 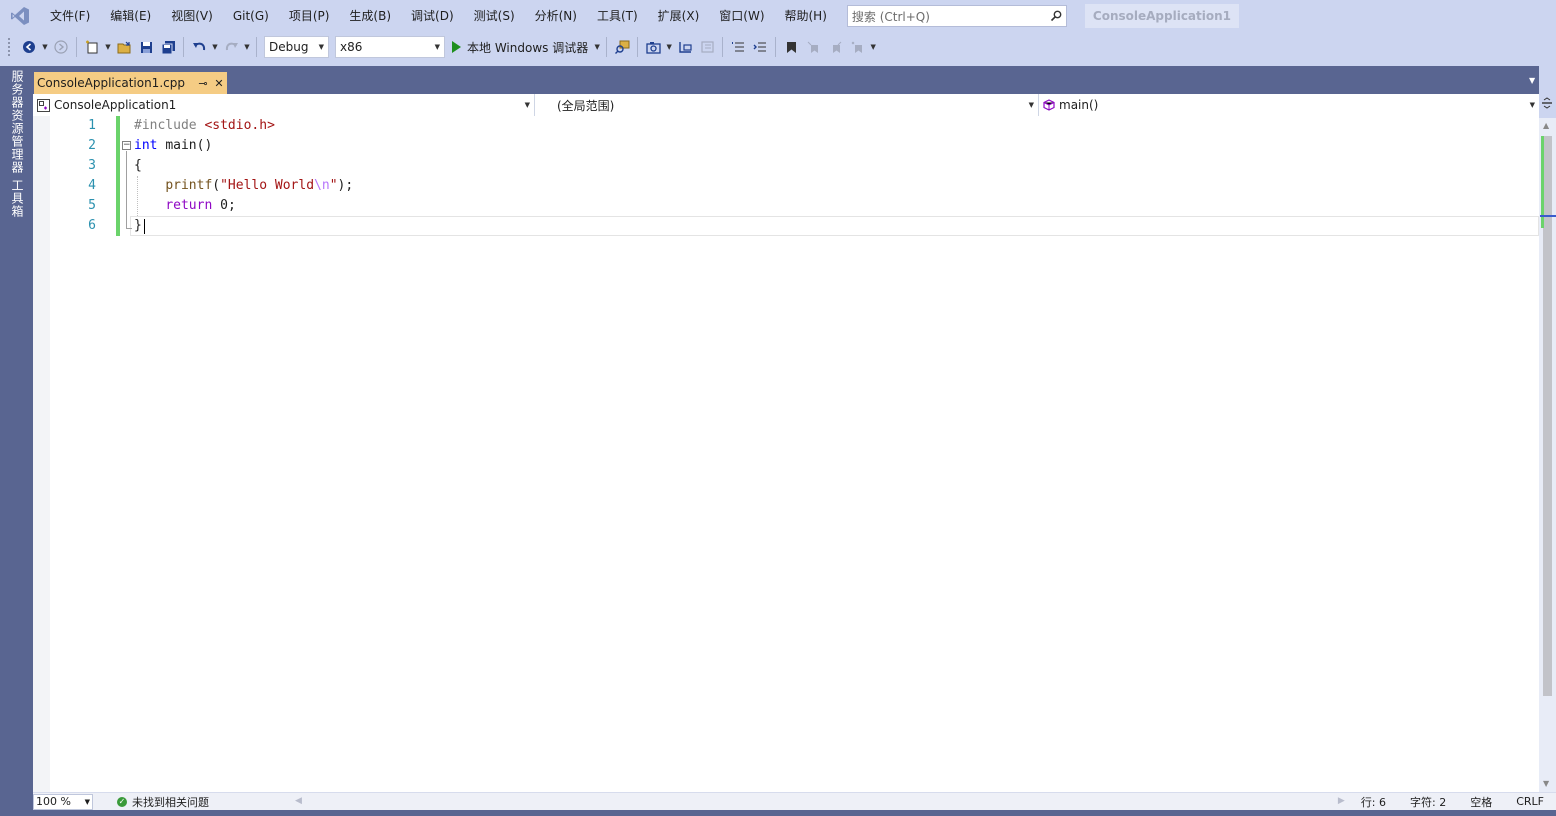 I want to click on collapse-icon: −, so click(x=126, y=145).